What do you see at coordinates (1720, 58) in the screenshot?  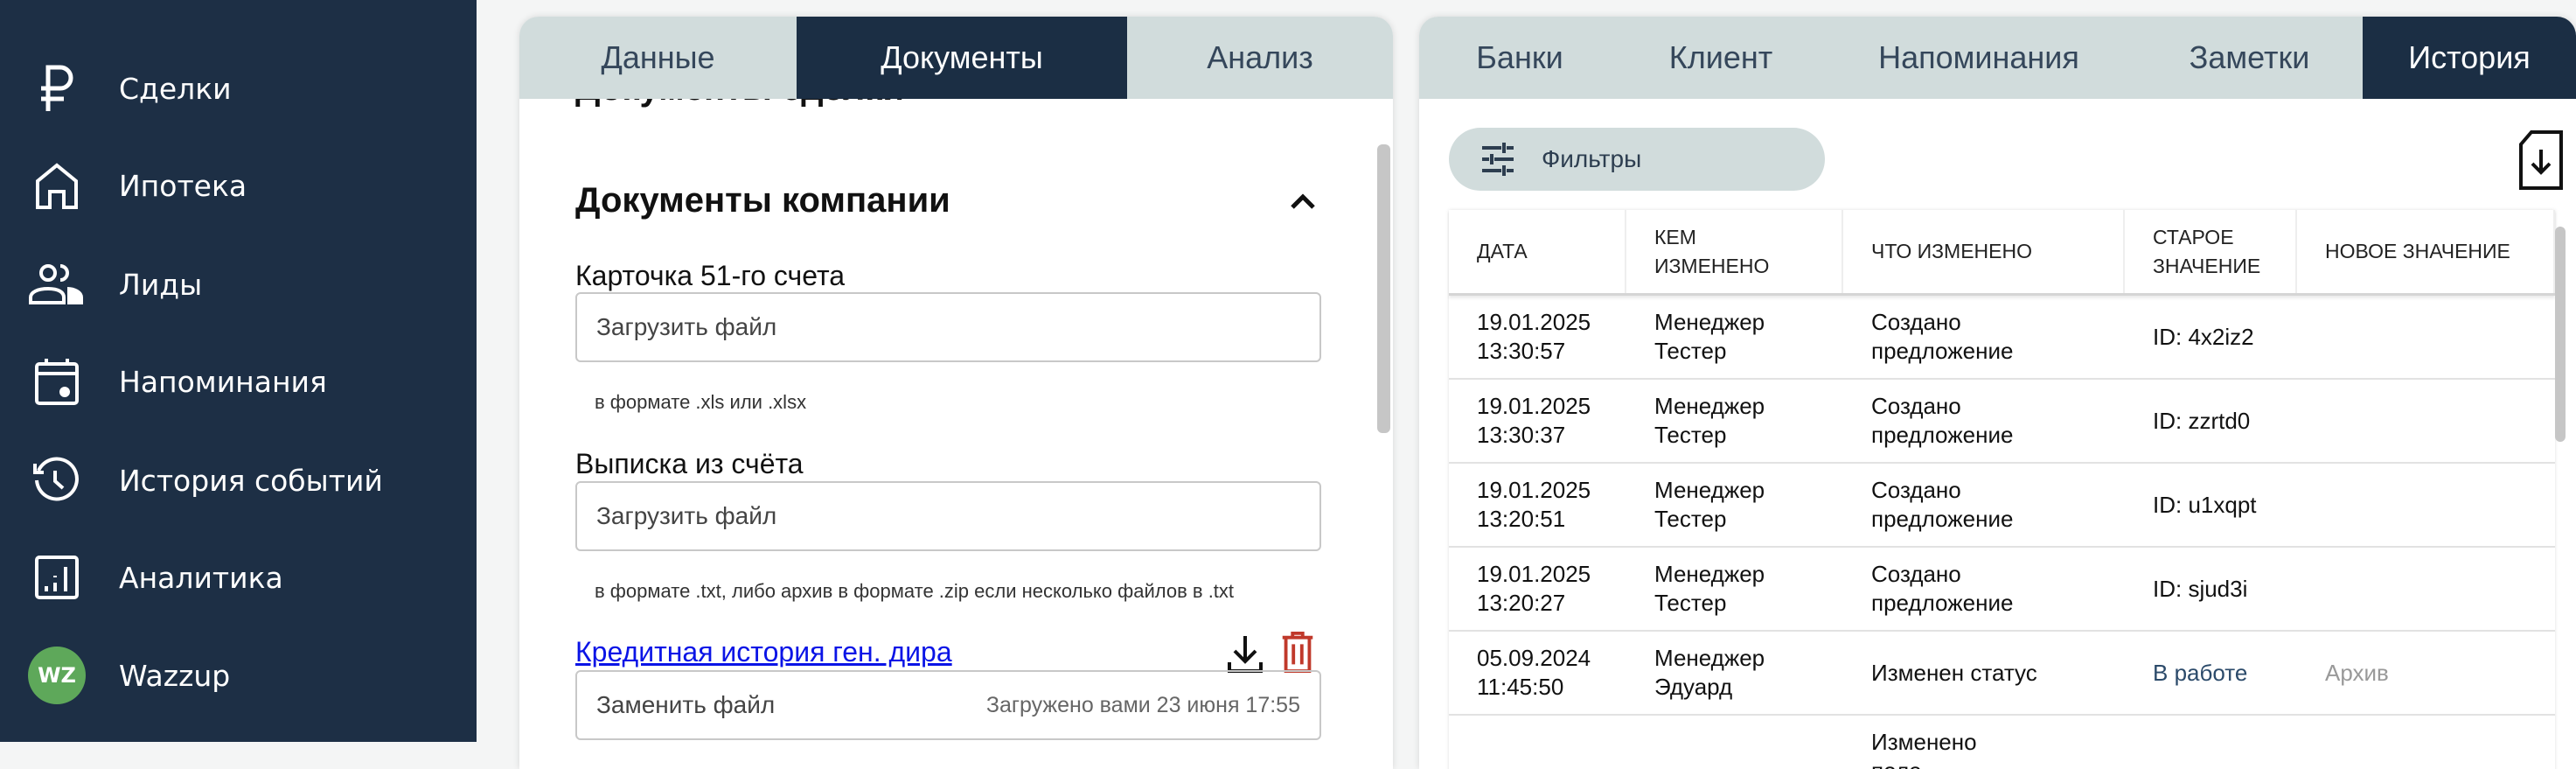 I see `tab-client: Клиент` at bounding box center [1720, 58].